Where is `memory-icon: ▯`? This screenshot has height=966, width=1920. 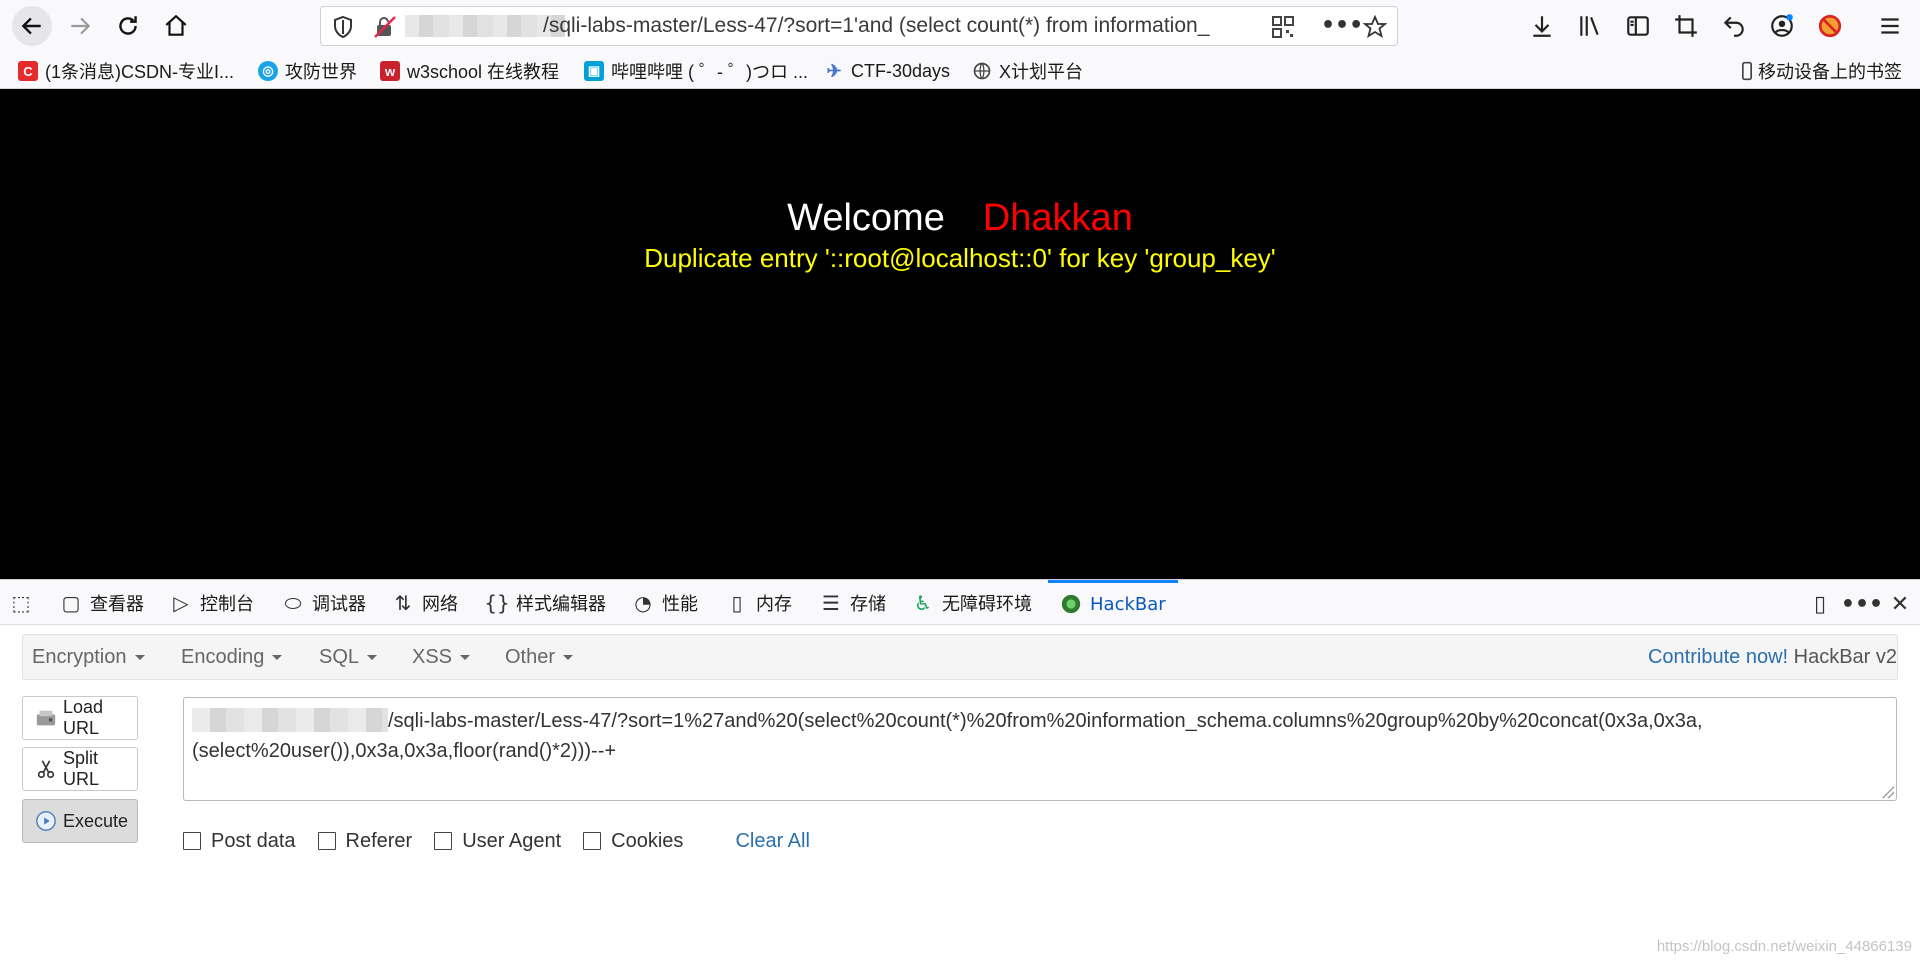
memory-icon: ▯ is located at coordinates (737, 602).